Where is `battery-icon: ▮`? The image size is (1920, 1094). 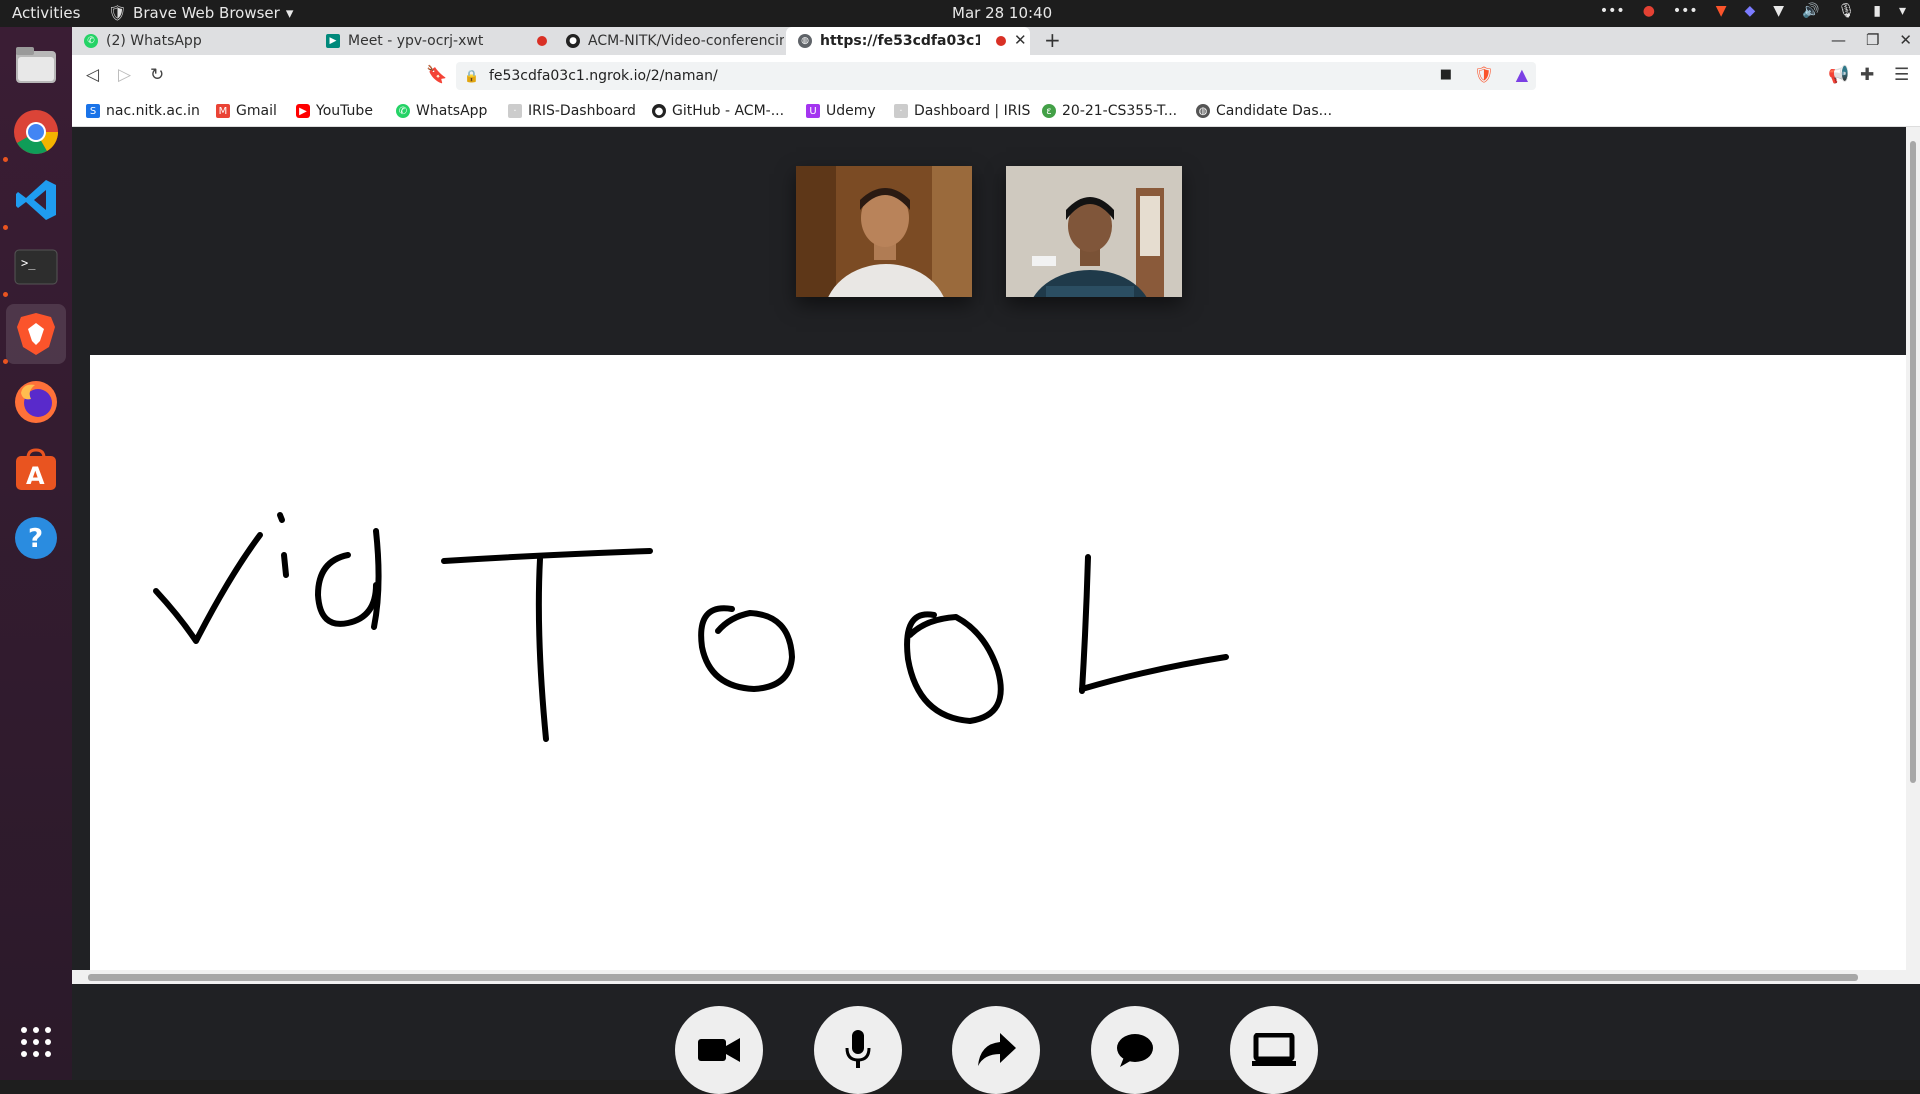 battery-icon: ▮ is located at coordinates (1877, 11).